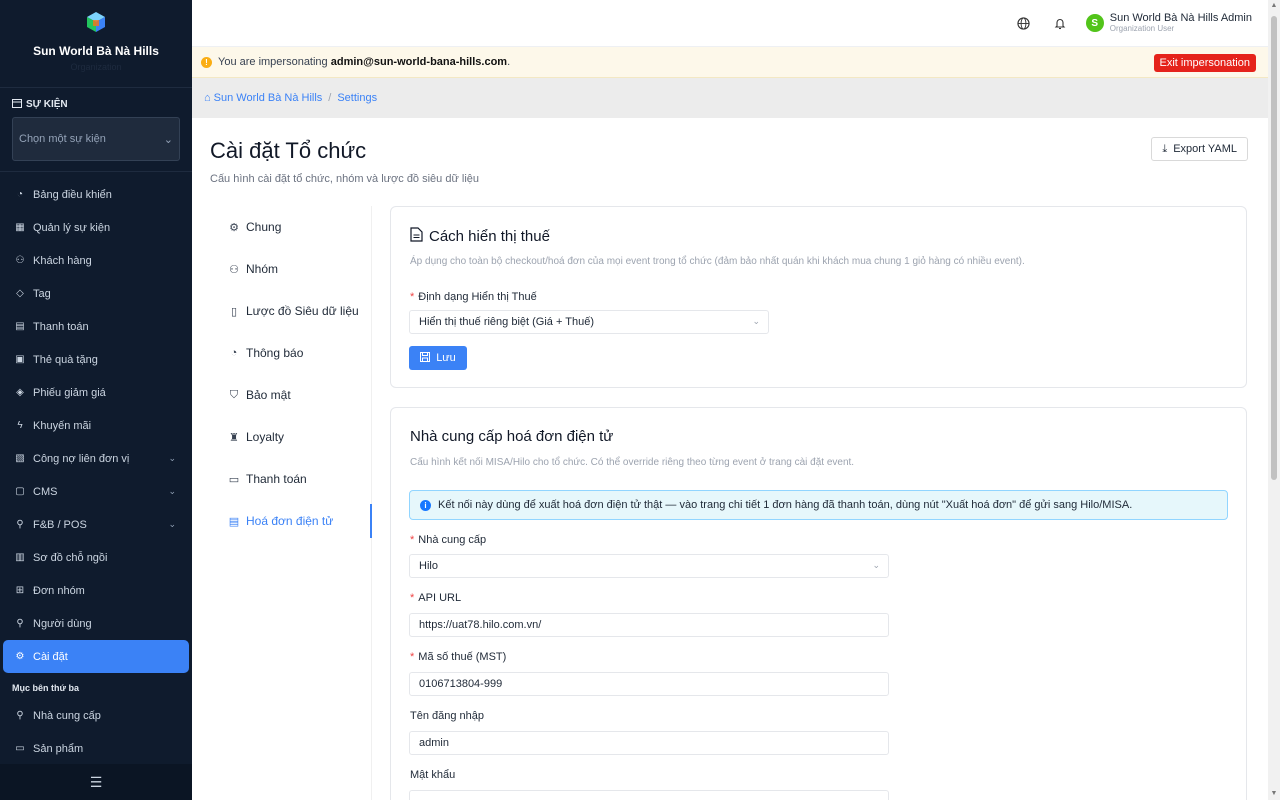  Describe the element at coordinates (1180, 18) in the screenshot. I see `user-name: Sun World Bà Nà Hills Admin` at that location.